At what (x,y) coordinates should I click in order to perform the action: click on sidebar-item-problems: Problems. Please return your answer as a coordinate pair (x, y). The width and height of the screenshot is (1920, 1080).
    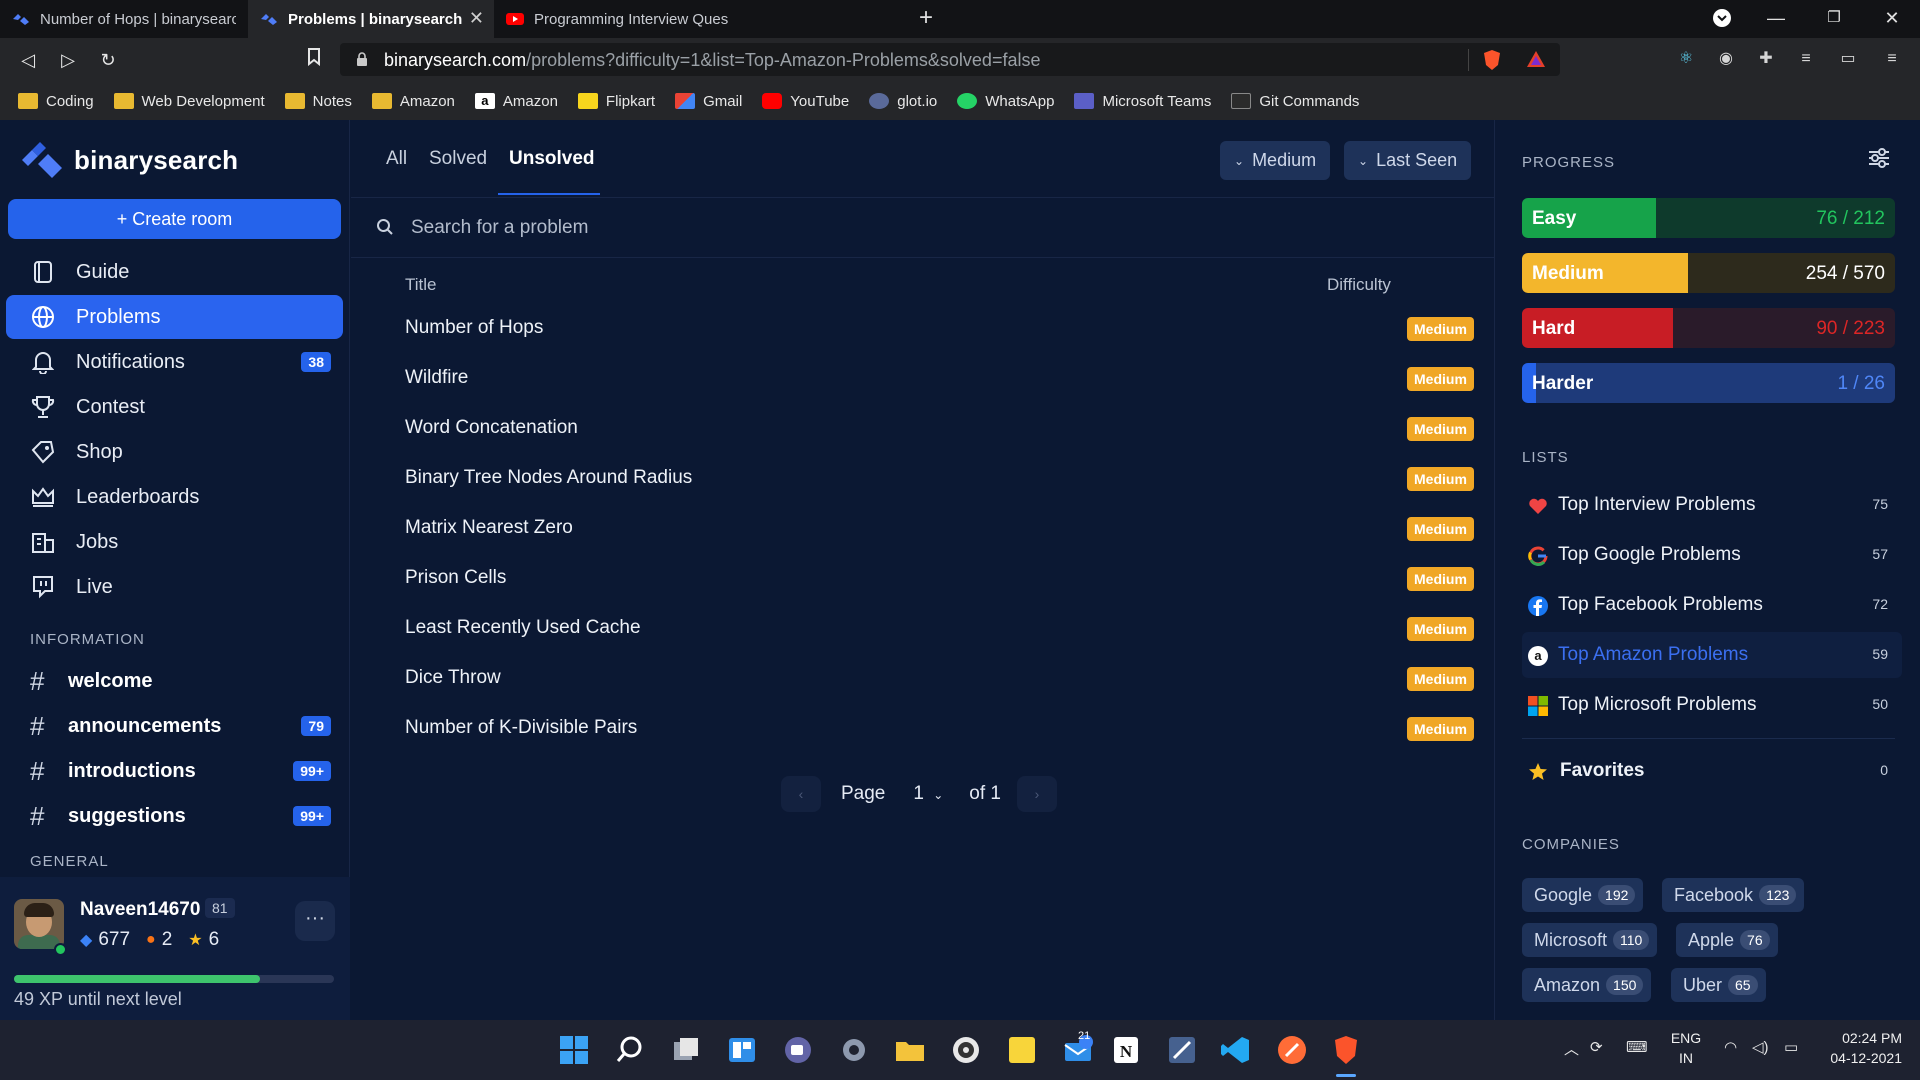
    Looking at the image, I should click on (174, 317).